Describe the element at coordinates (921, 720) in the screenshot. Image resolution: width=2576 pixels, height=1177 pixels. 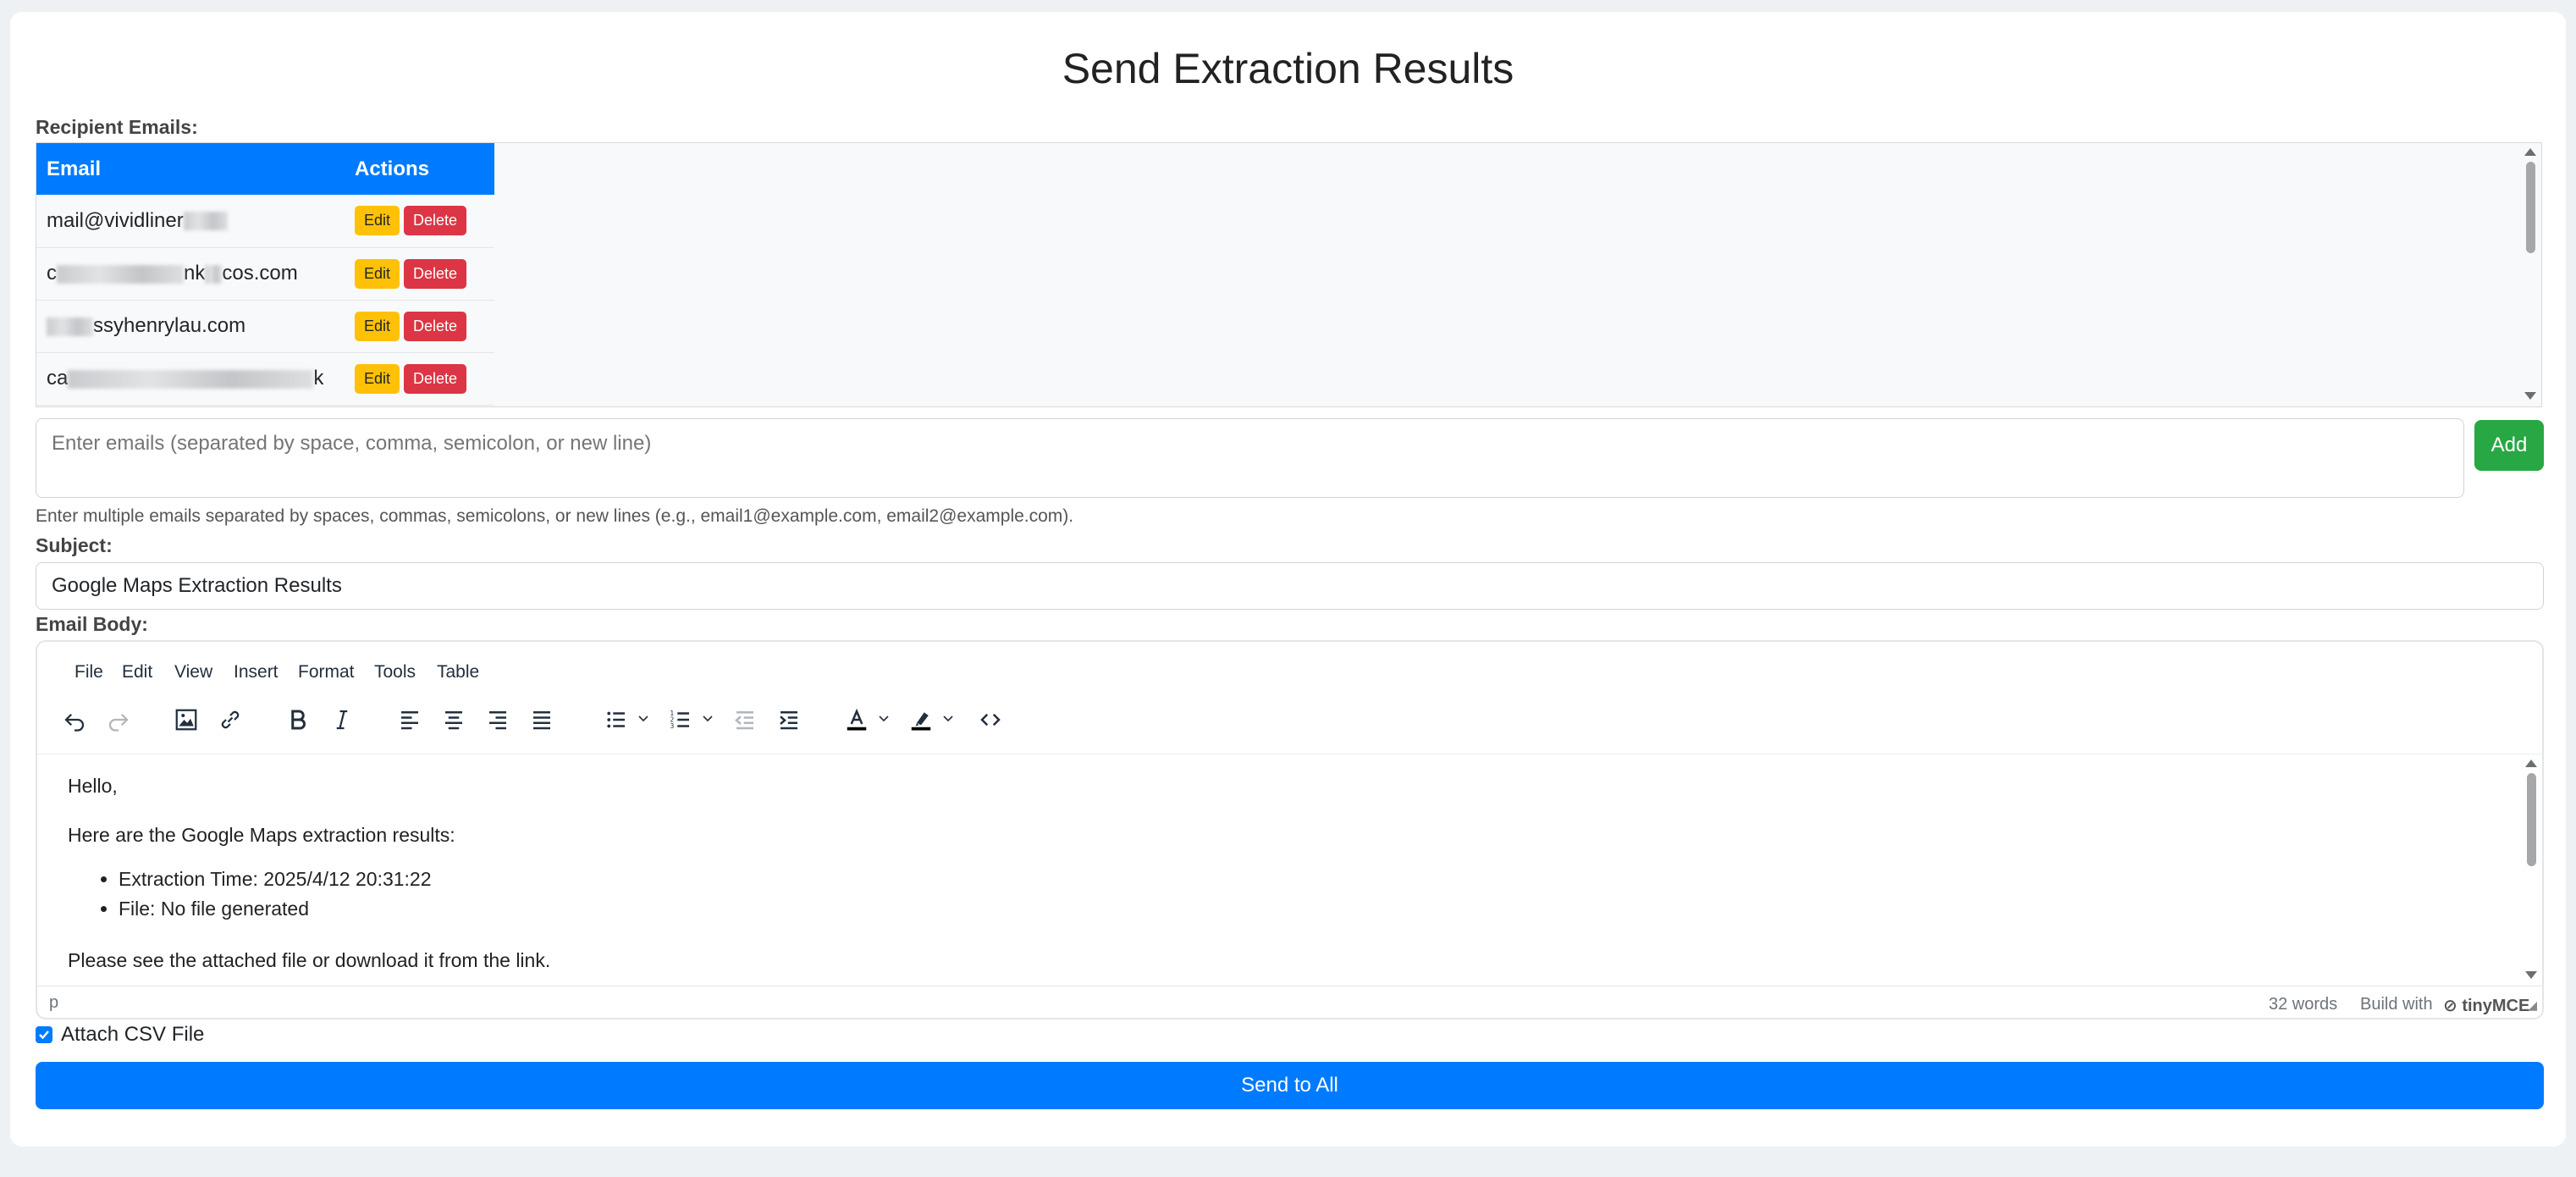
I see `highlight-icon` at that location.